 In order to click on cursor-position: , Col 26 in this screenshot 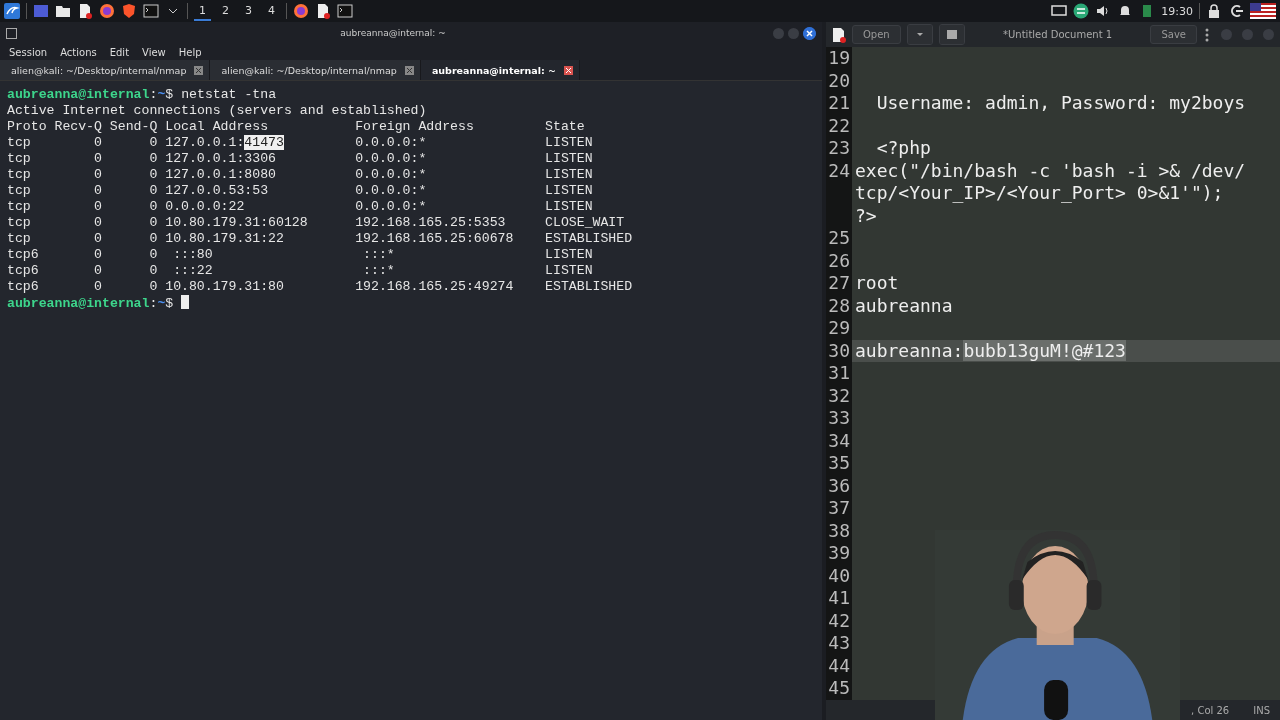, I will do `click(1210, 710)`.